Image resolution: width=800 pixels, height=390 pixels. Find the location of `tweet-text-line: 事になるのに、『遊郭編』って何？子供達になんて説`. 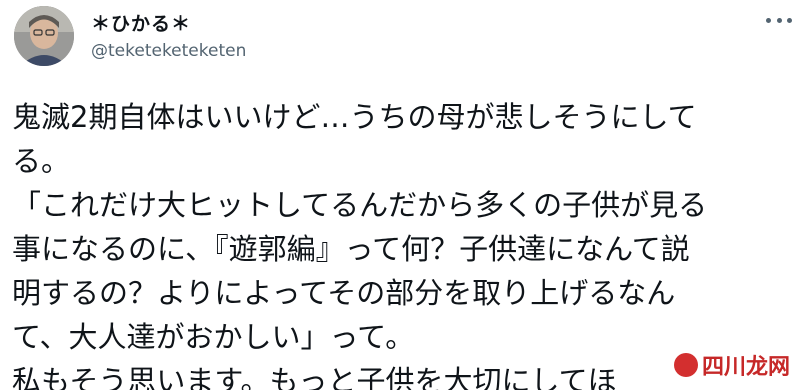

tweet-text-line: 事になるのに、『遊郭編』って何？子供達になんて説 is located at coordinates (351, 249).